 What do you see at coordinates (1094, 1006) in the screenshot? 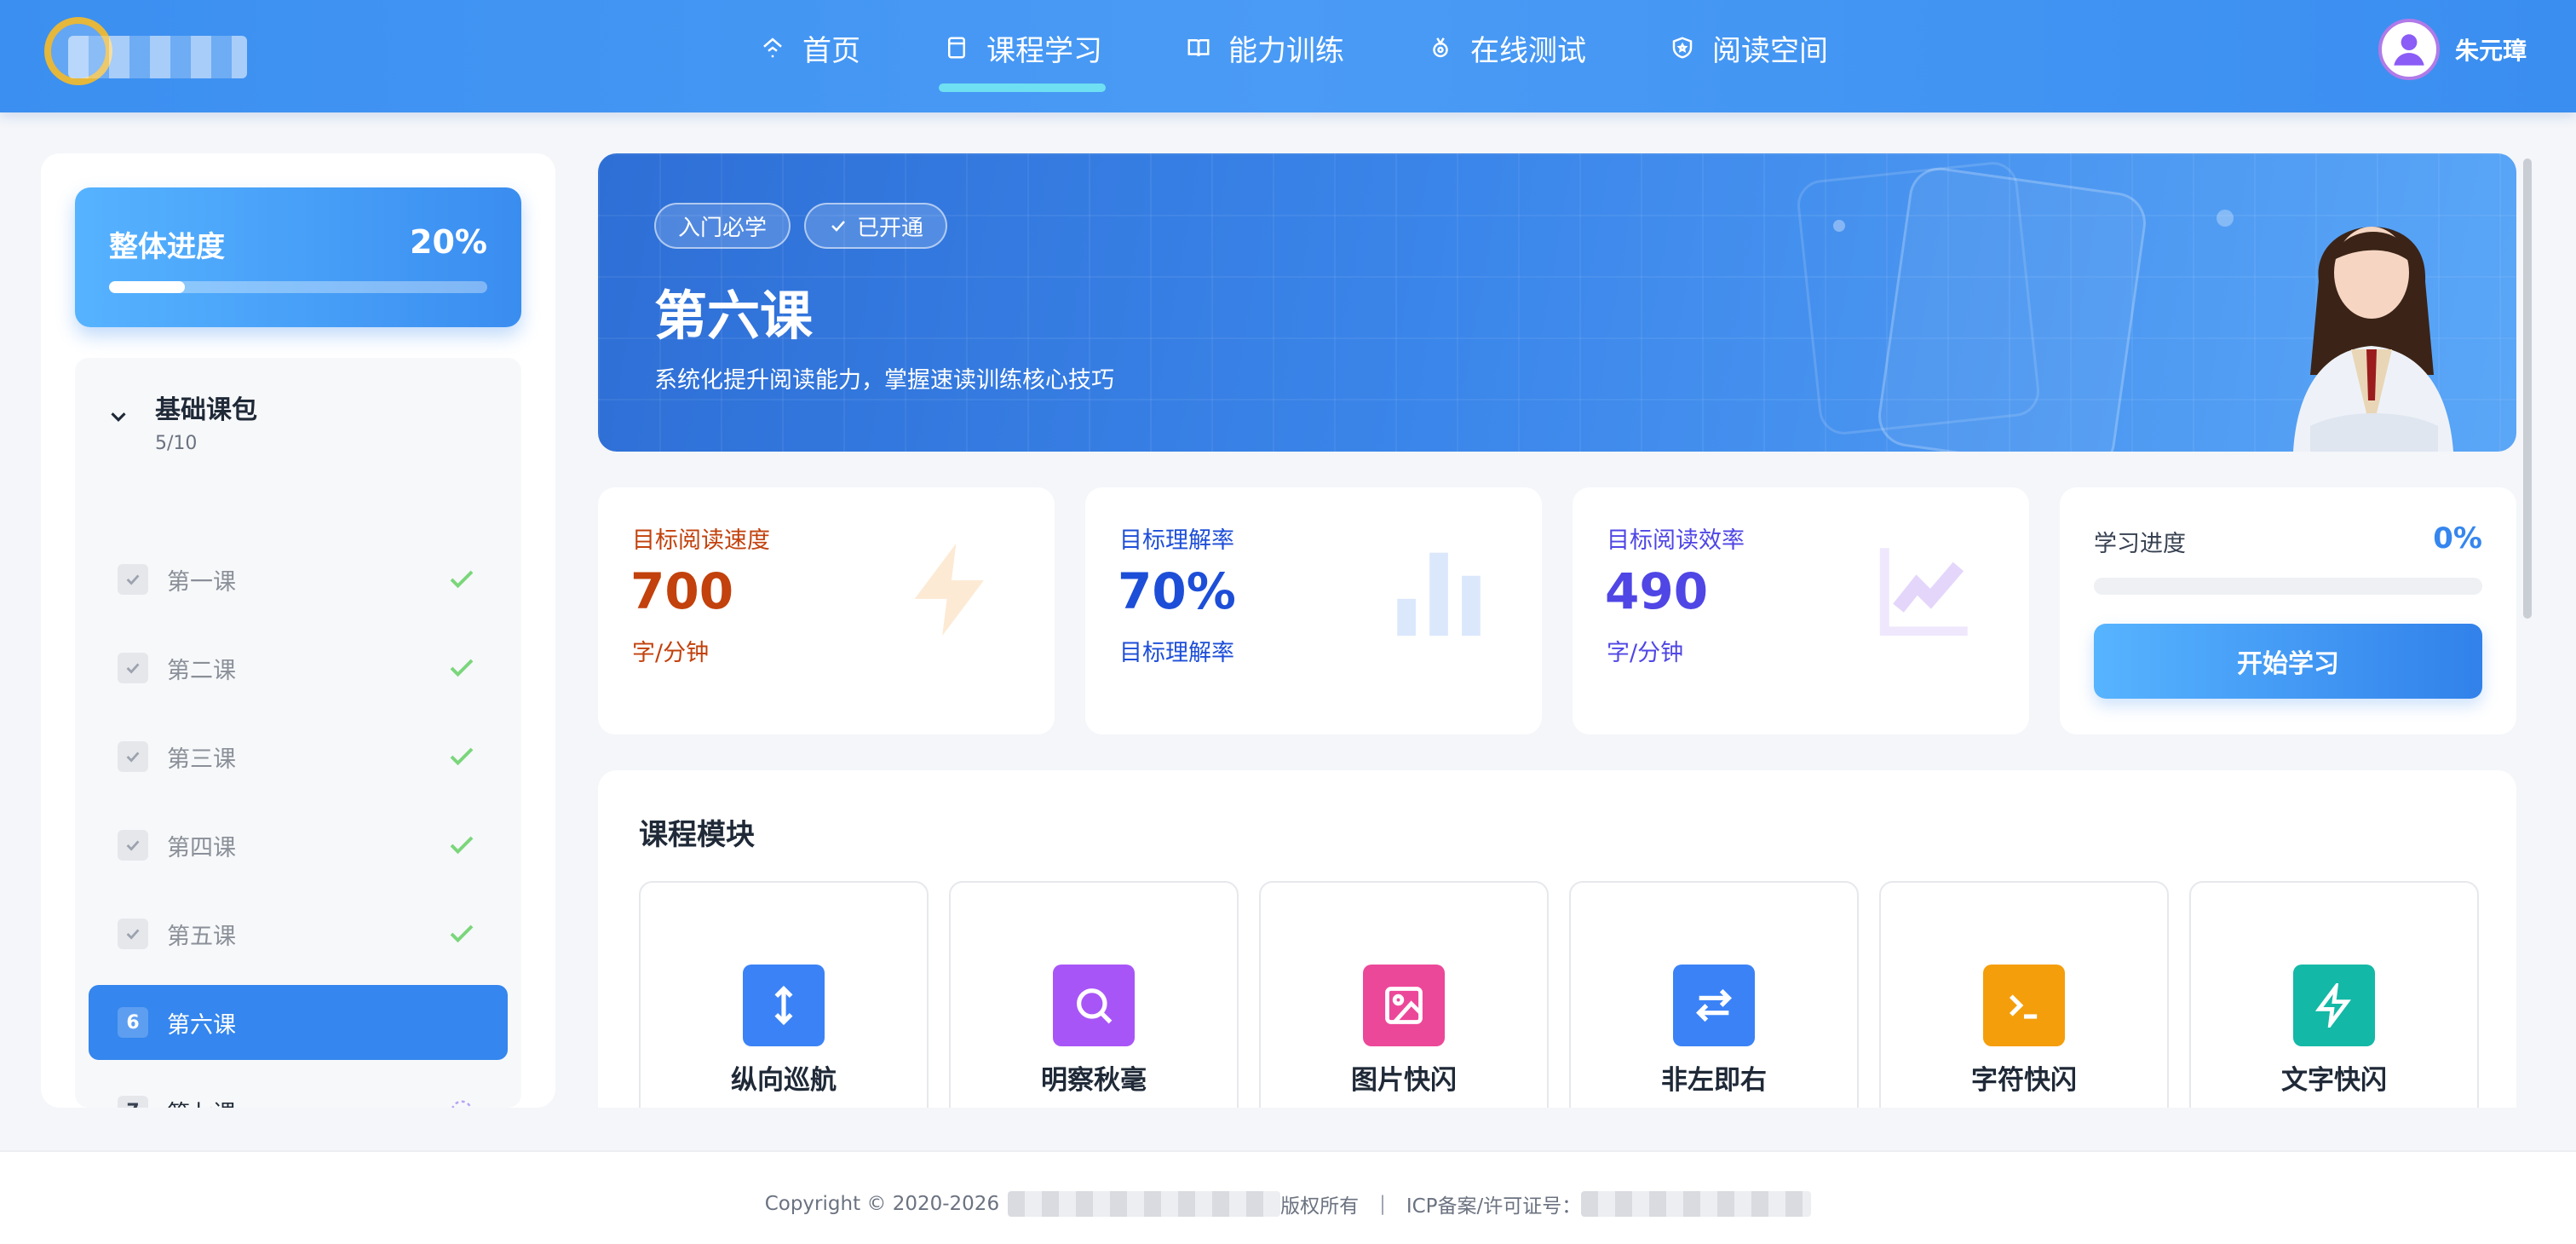
I see `magnifier-icon` at bounding box center [1094, 1006].